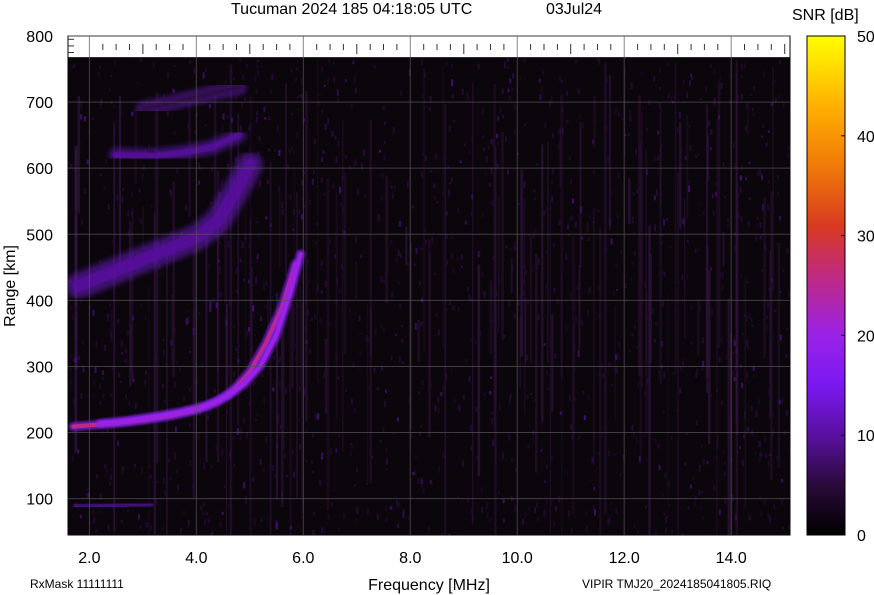  I want to click on colorbar-tick-label: 30, so click(865, 237).